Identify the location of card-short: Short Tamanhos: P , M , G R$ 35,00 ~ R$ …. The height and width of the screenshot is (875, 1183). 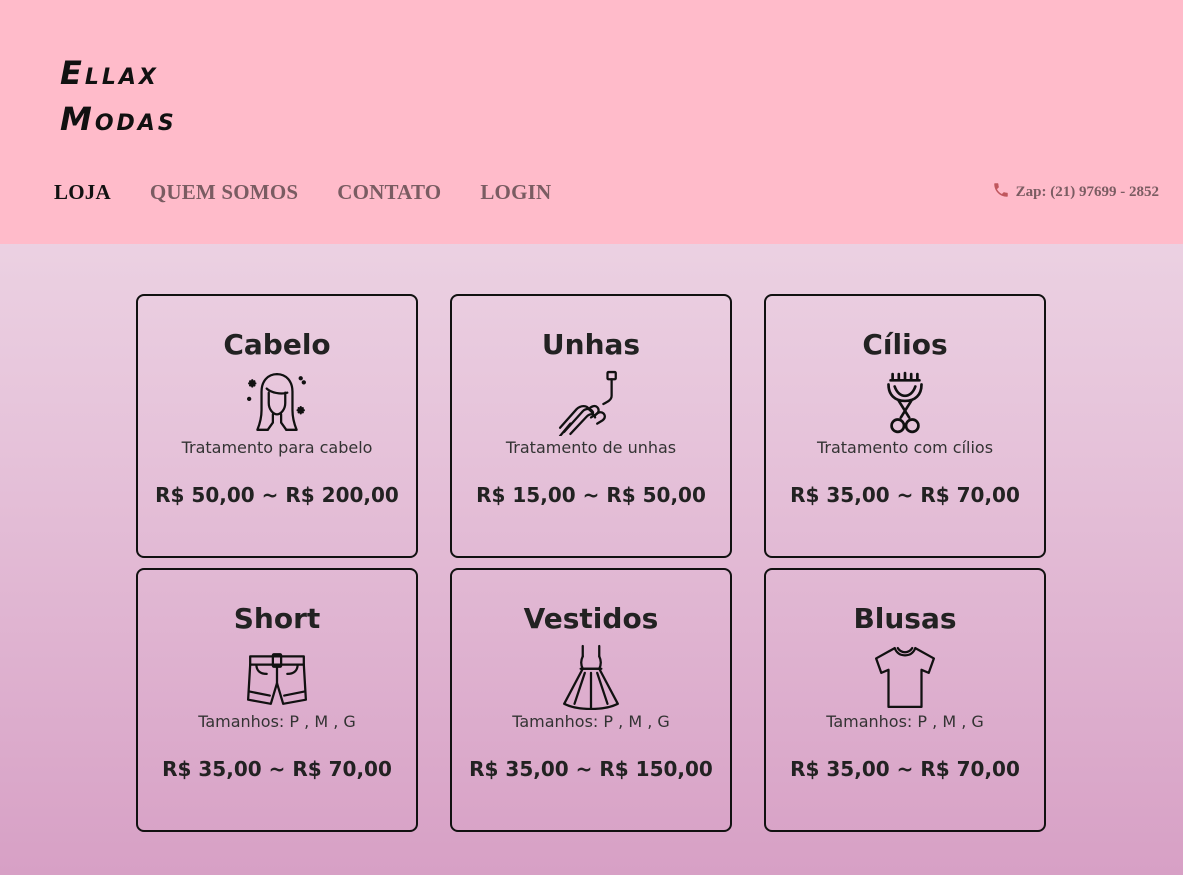
(277, 700).